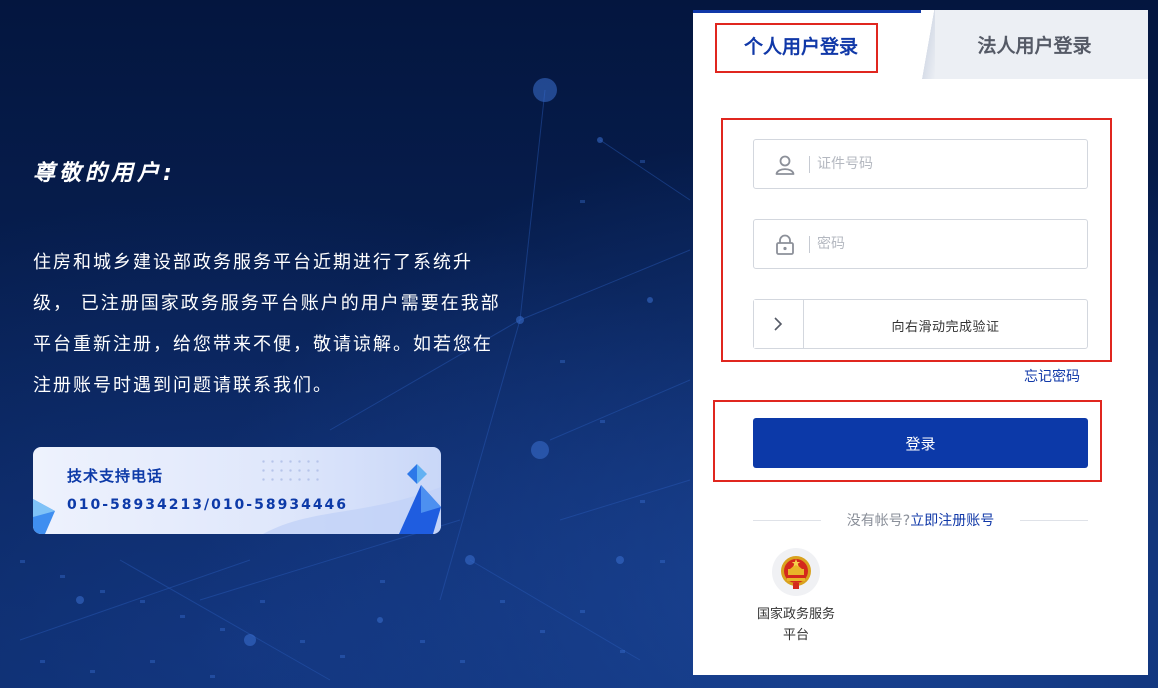 This screenshot has height=688, width=1158. I want to click on slider-handle, so click(779, 324).